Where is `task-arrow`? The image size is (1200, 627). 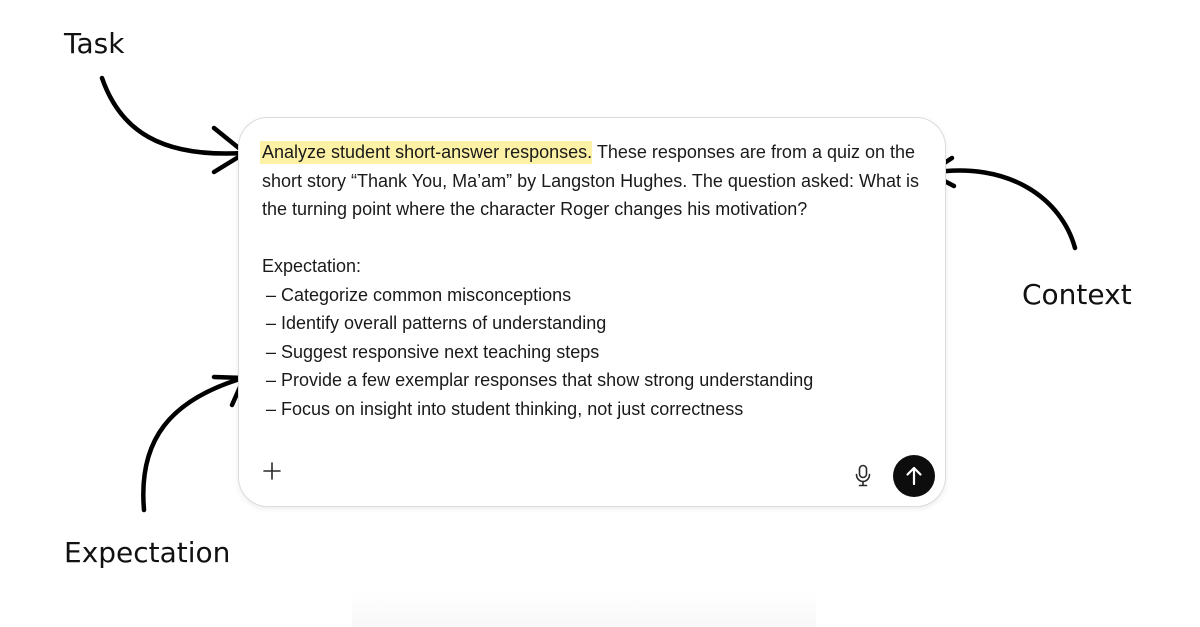 task-arrow is located at coordinates (173, 125).